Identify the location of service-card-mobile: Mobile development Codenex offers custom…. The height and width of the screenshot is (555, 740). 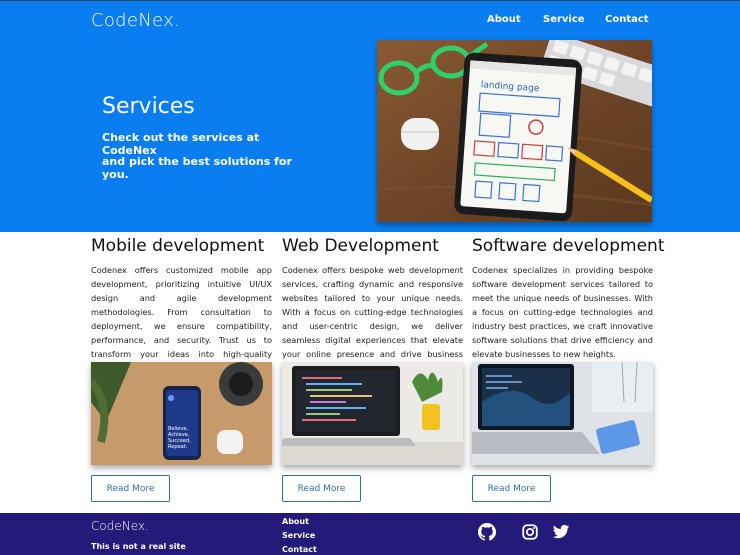
(181, 369).